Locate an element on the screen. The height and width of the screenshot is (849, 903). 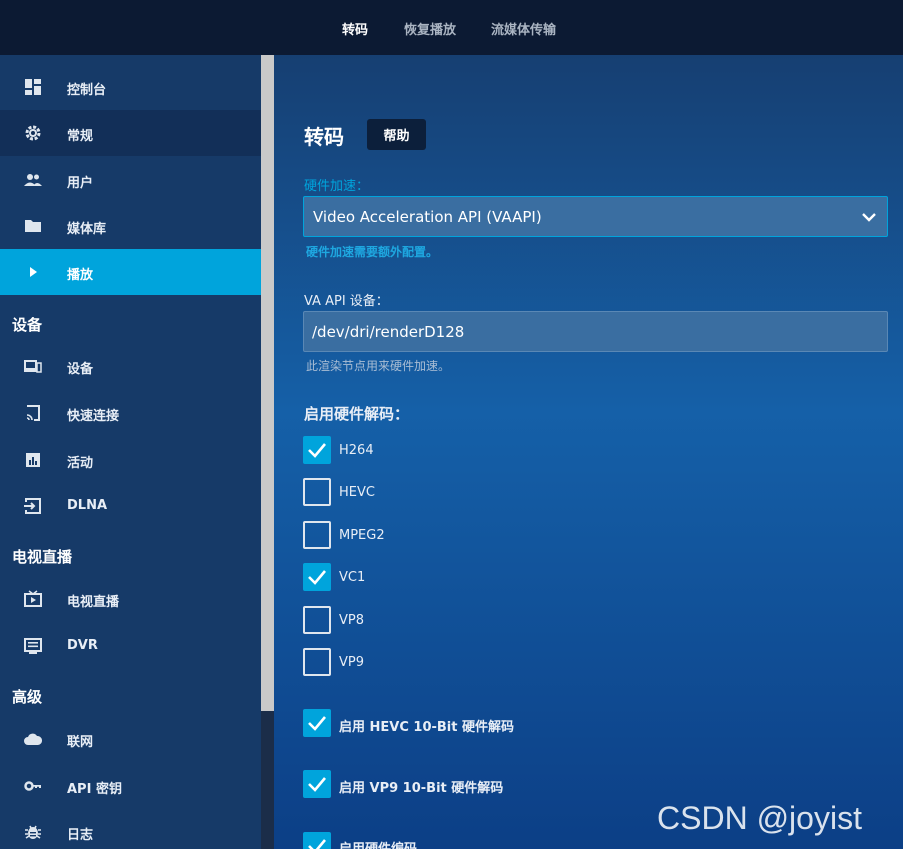
checkbox-hevc-10bit is located at coordinates (317, 723).